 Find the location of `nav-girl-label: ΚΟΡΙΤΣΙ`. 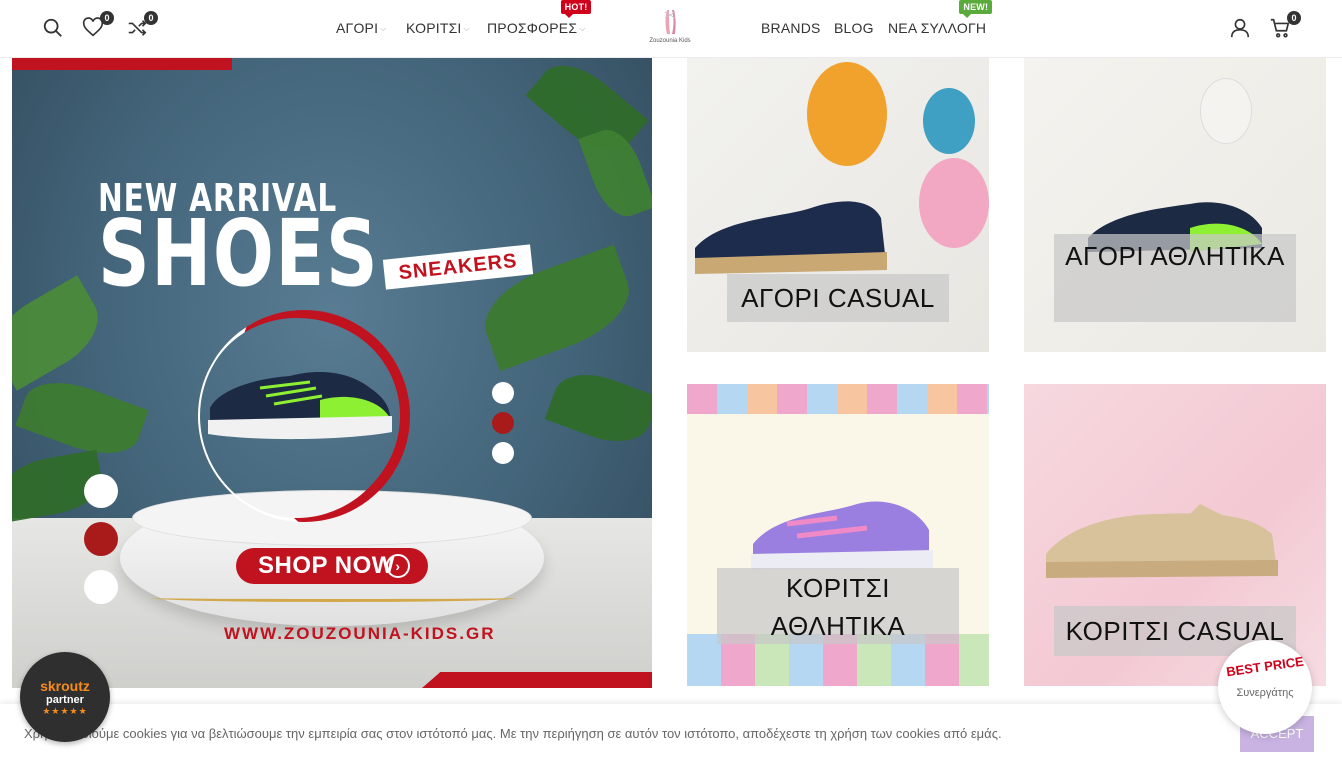

nav-girl-label: ΚΟΡΙΤΣΙ is located at coordinates (434, 28).